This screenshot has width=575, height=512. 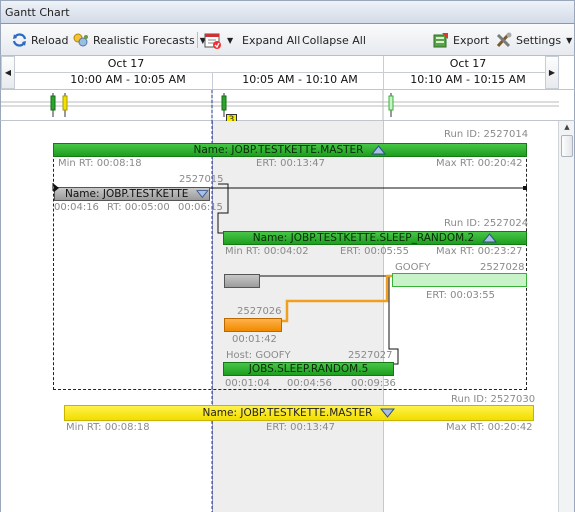 I want to click on ert-label: ERT: 00:05:55, so click(x=375, y=251).